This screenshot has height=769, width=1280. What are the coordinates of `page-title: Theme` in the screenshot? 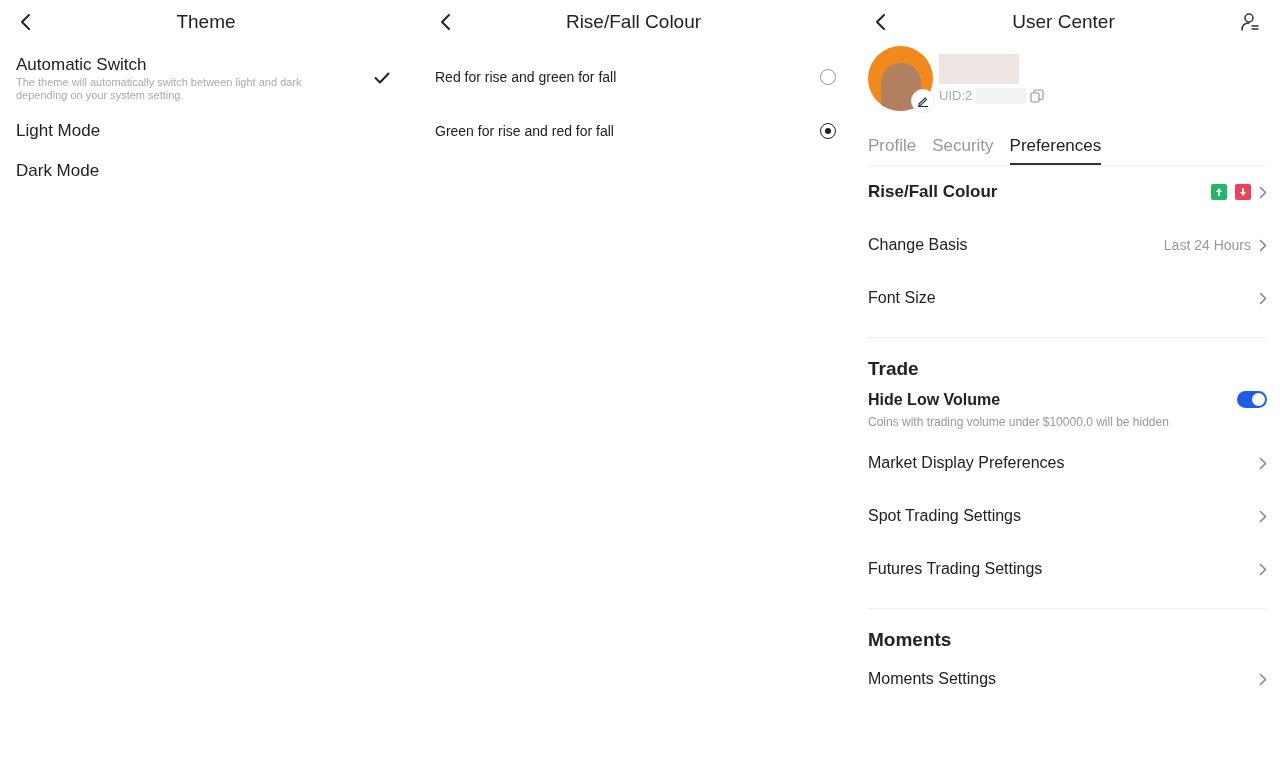 It's located at (206, 21).